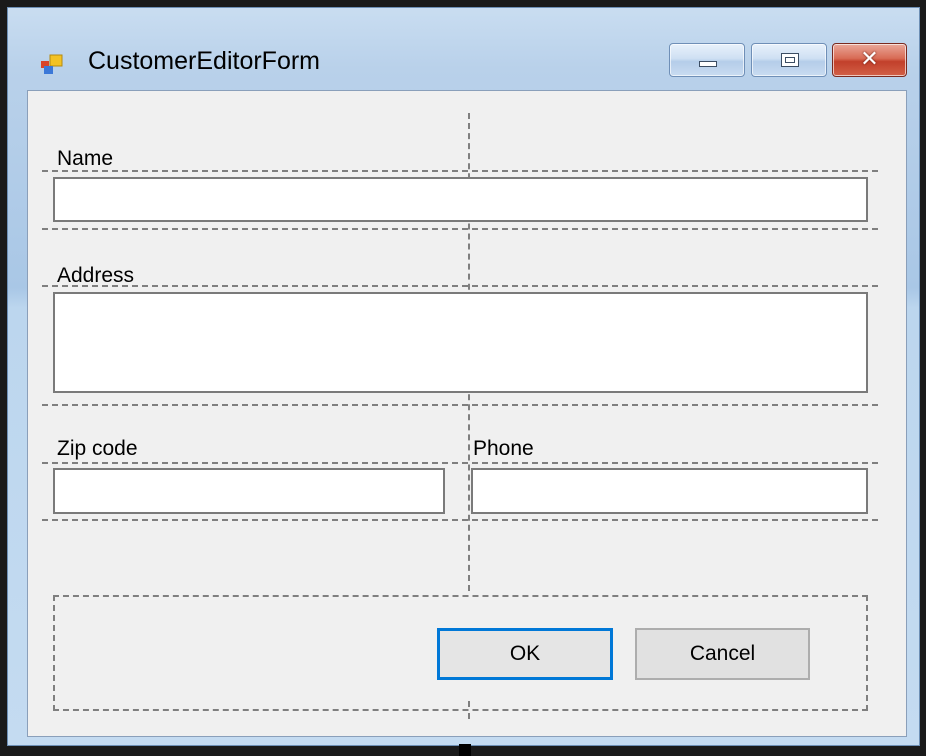  I want to click on address-input, so click(460, 342).